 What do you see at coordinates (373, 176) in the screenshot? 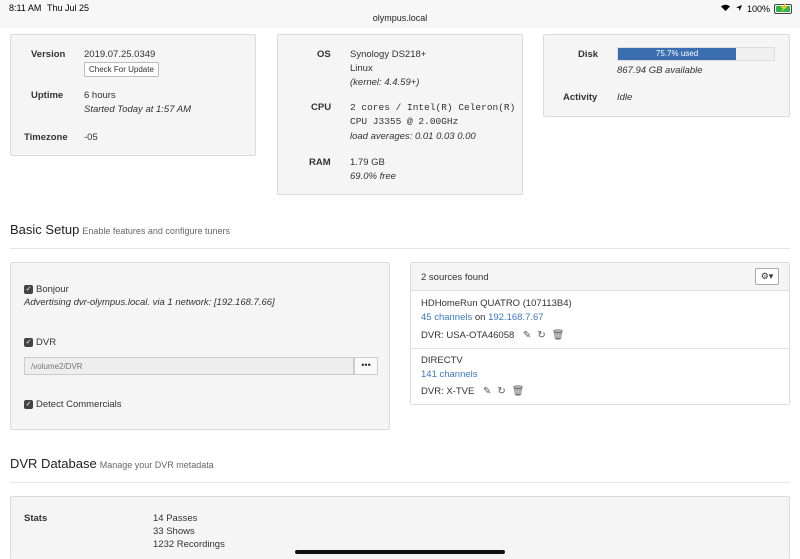
I see `ram-free: 69.0% free` at bounding box center [373, 176].